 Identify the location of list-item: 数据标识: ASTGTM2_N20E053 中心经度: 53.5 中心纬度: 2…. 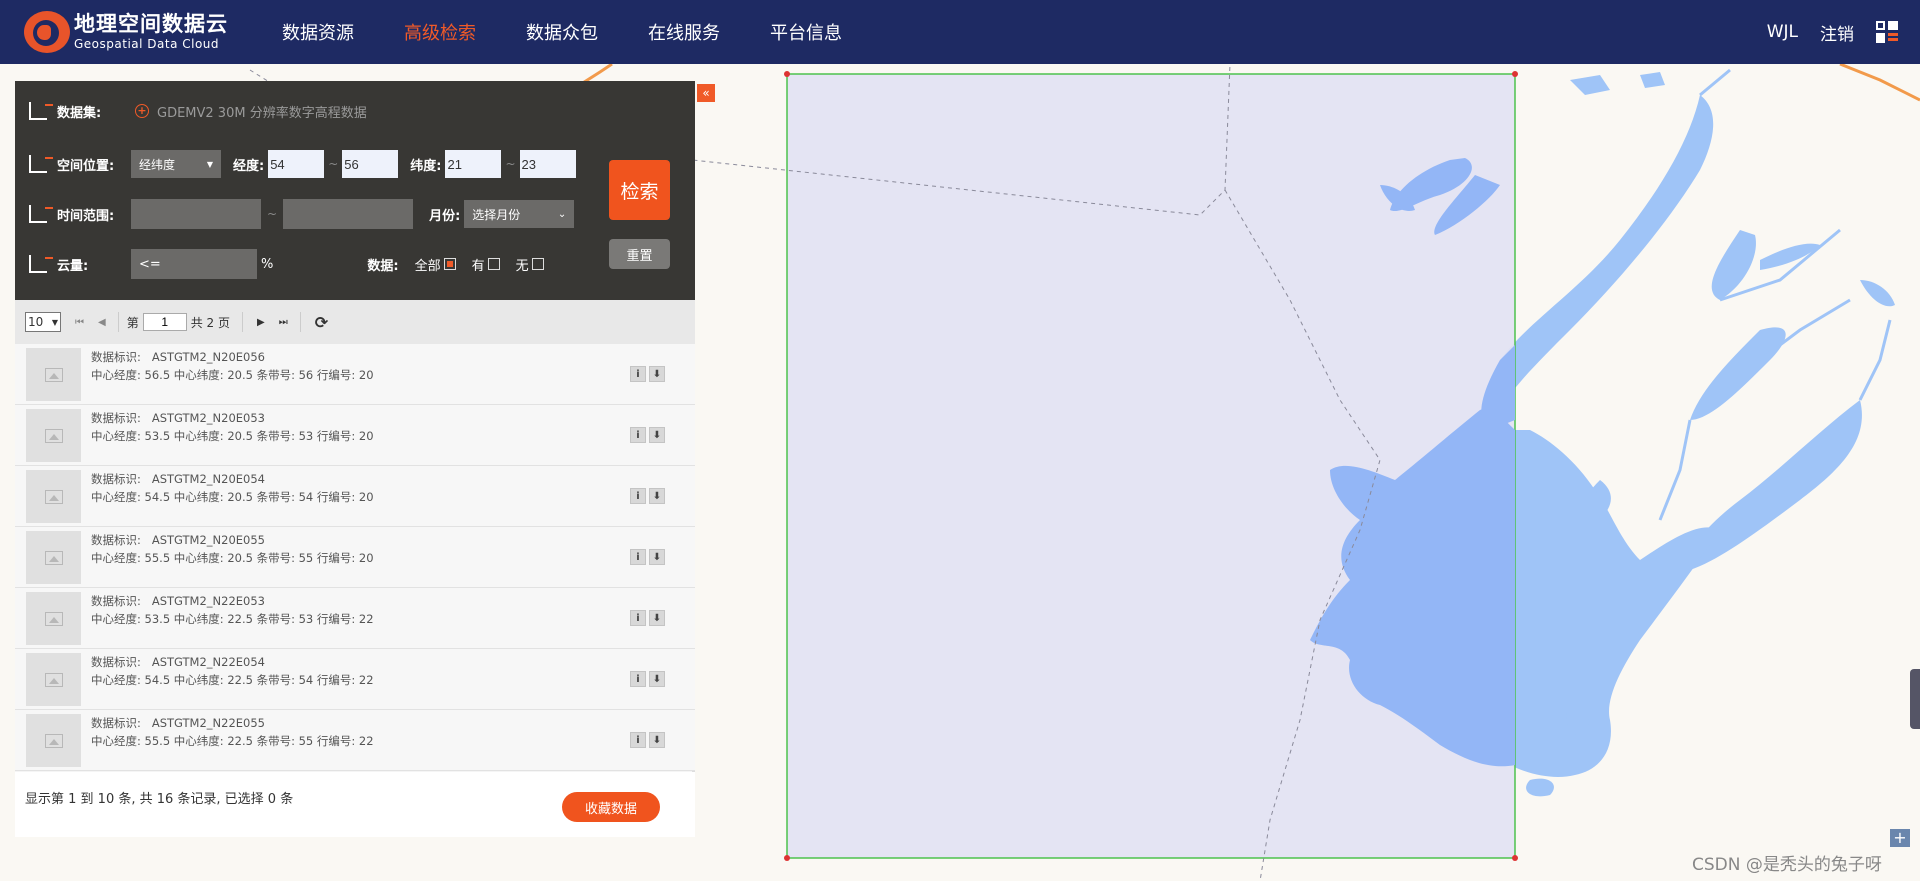
(355, 435).